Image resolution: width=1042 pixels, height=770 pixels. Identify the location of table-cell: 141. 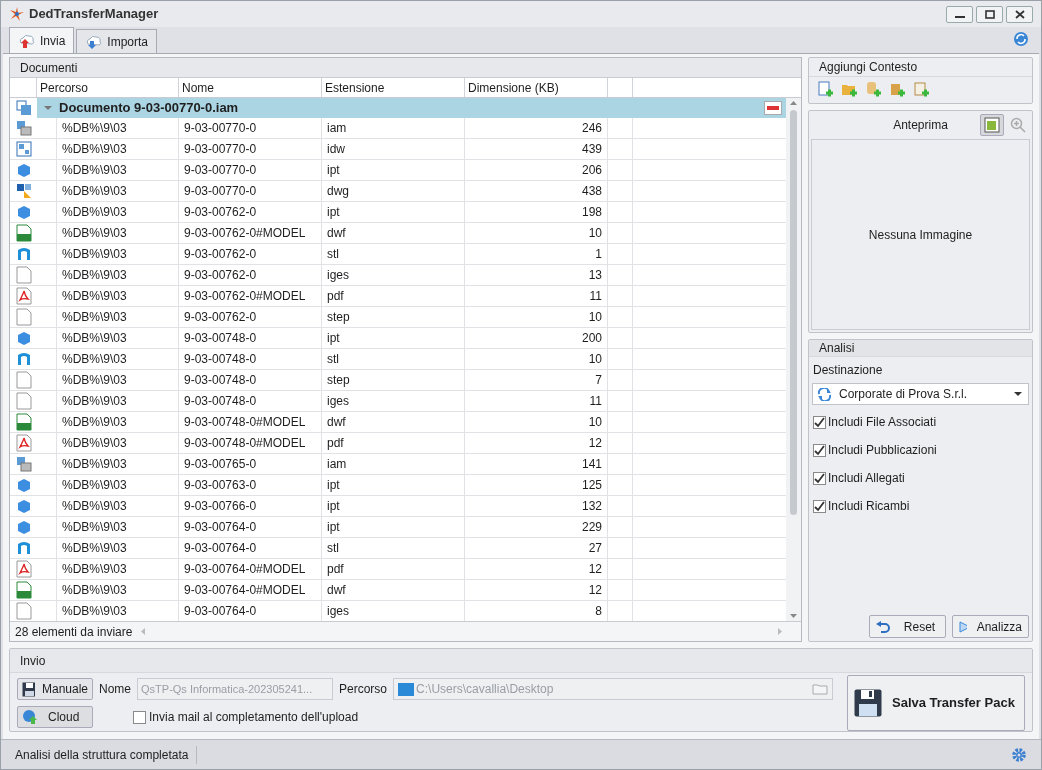
(536, 463).